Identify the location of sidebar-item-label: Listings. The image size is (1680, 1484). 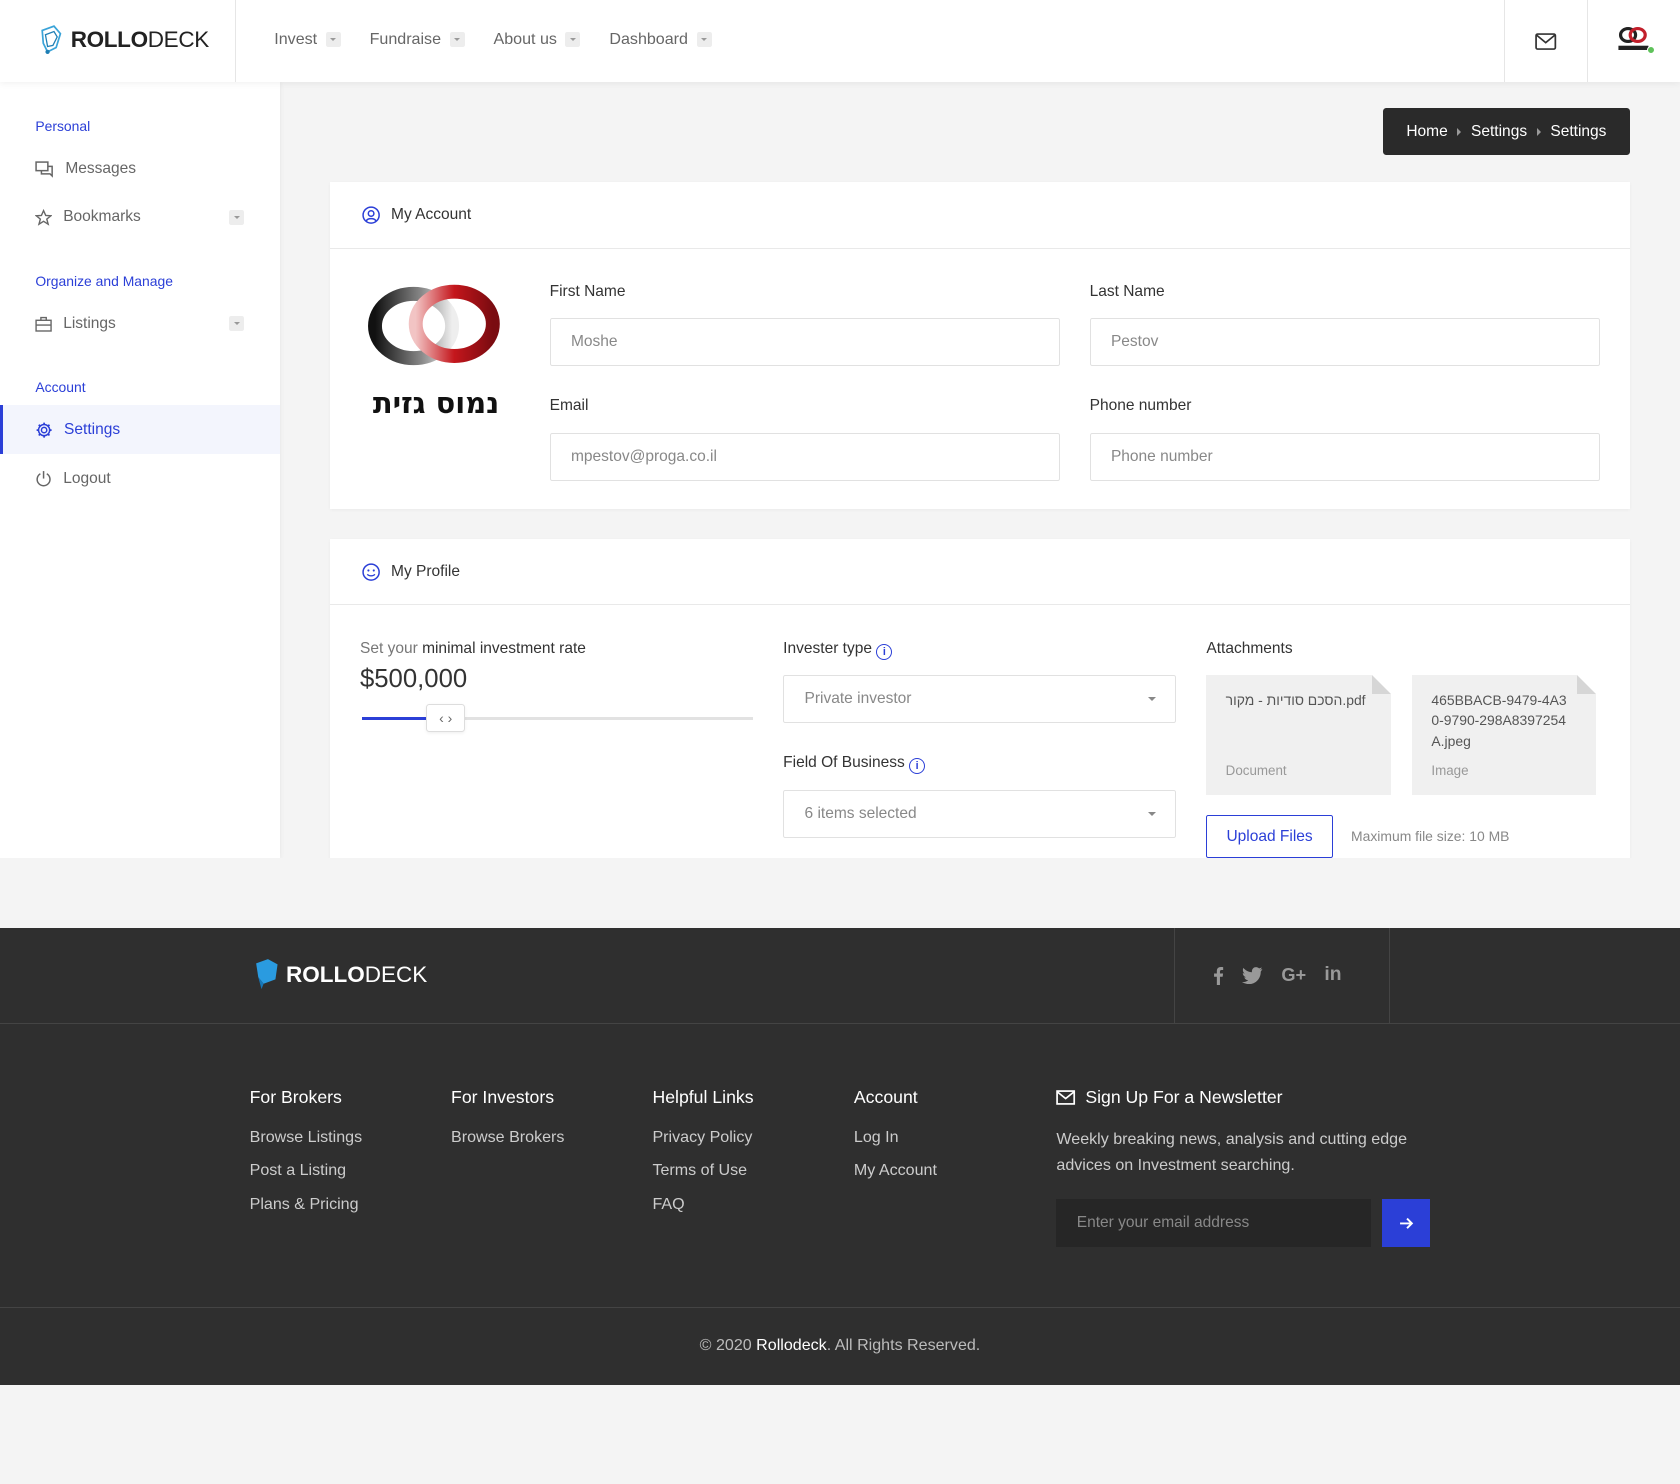
(89, 323).